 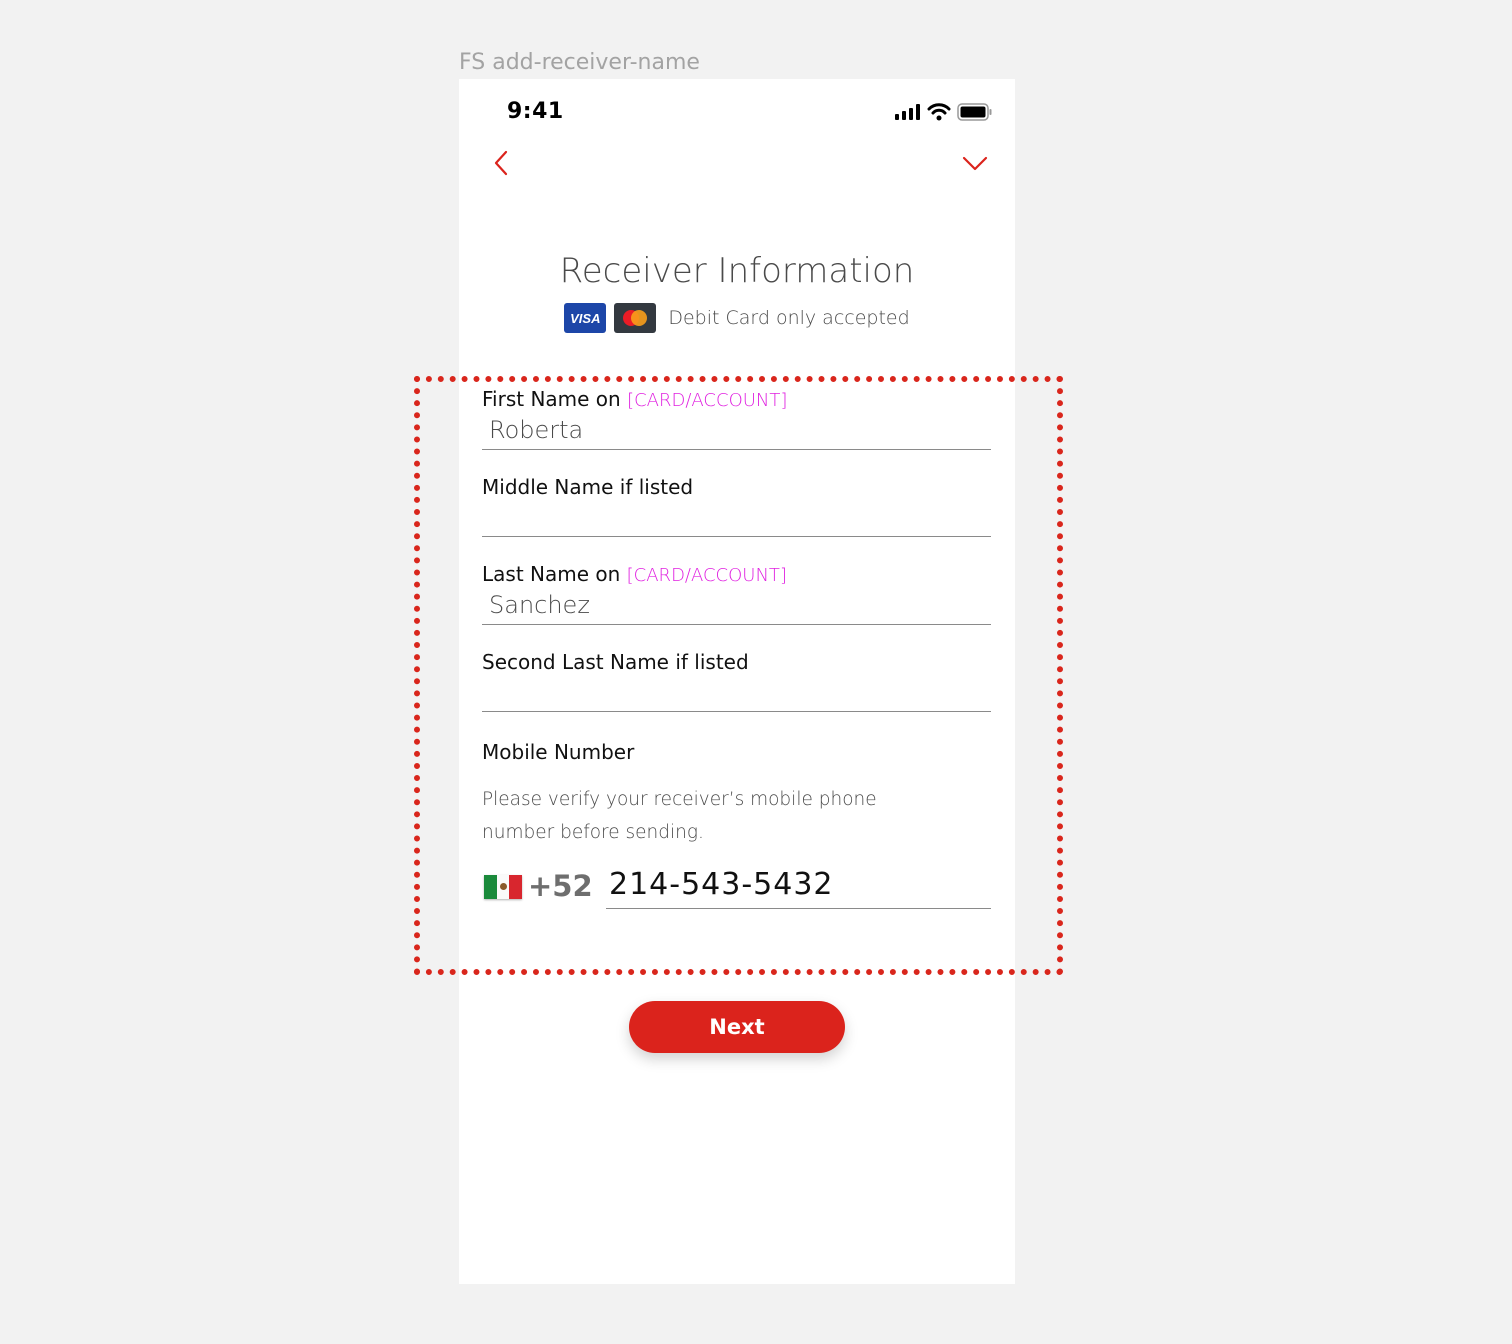 What do you see at coordinates (975, 163) in the screenshot?
I see `chevron-down-icon` at bounding box center [975, 163].